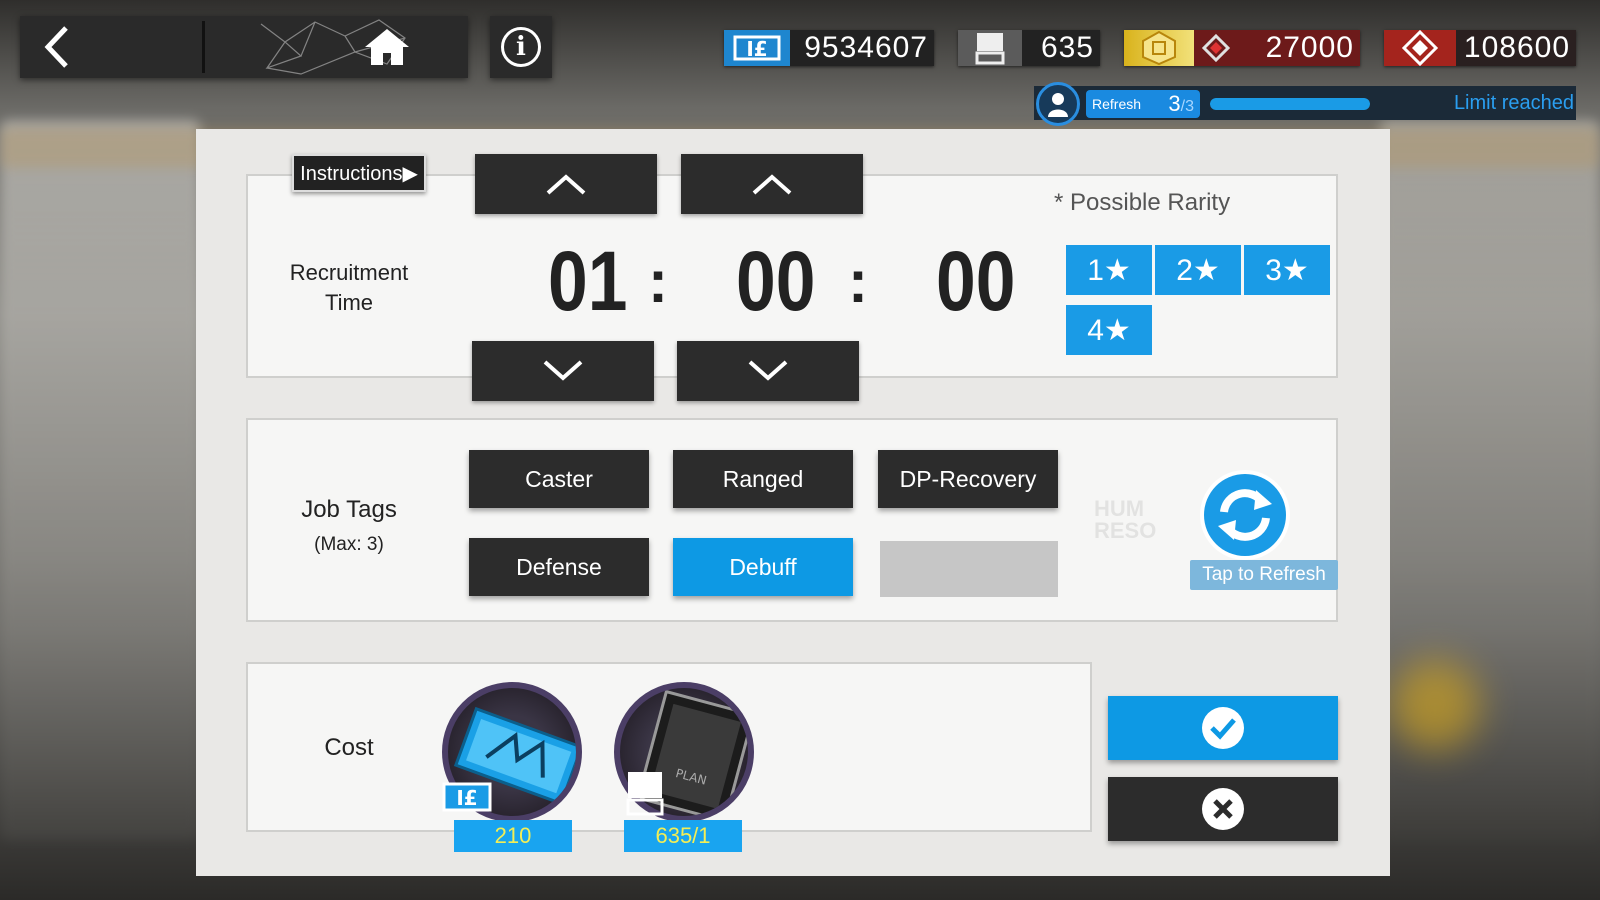 The image size is (1600, 900). I want to click on home-icon, so click(386, 47).